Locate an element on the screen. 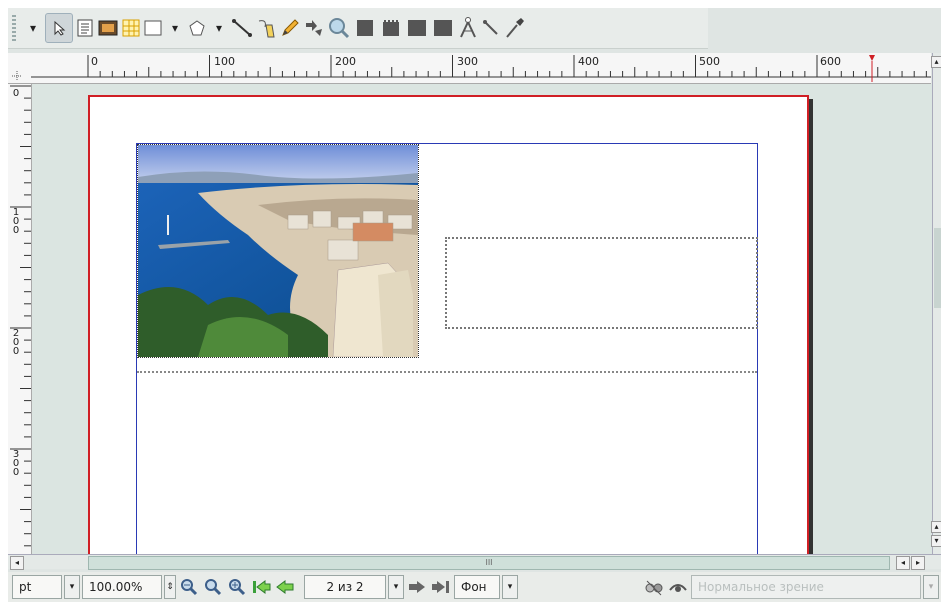  tools-toolbar: ▾ ▾ ▾ is located at coordinates (358, 28).